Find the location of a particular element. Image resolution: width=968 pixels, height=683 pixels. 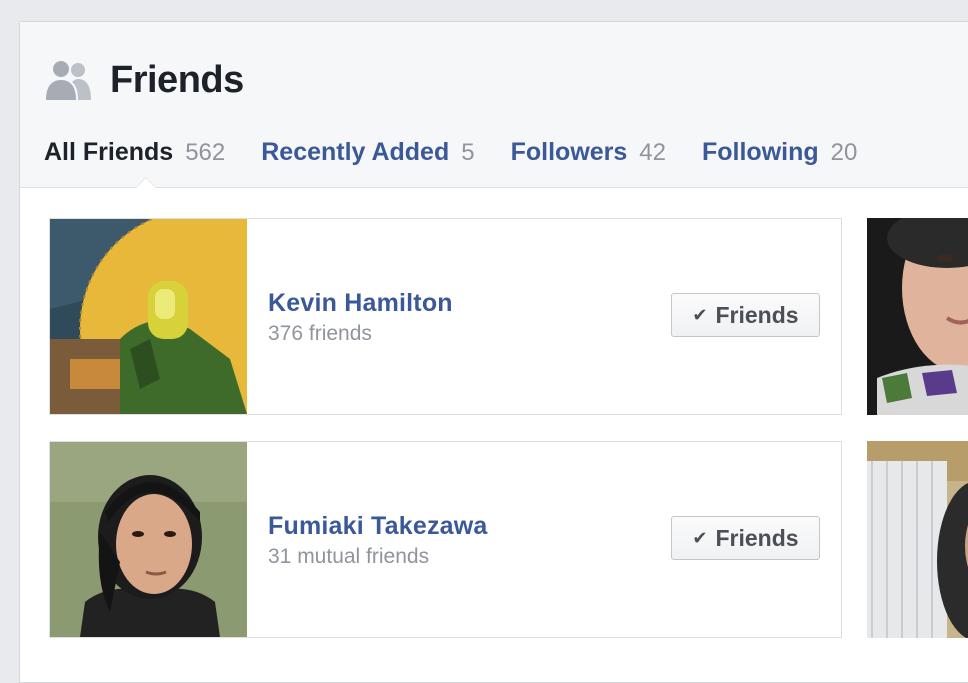

friend-name-link: Fumiaki Takezawa is located at coordinates (378, 526).